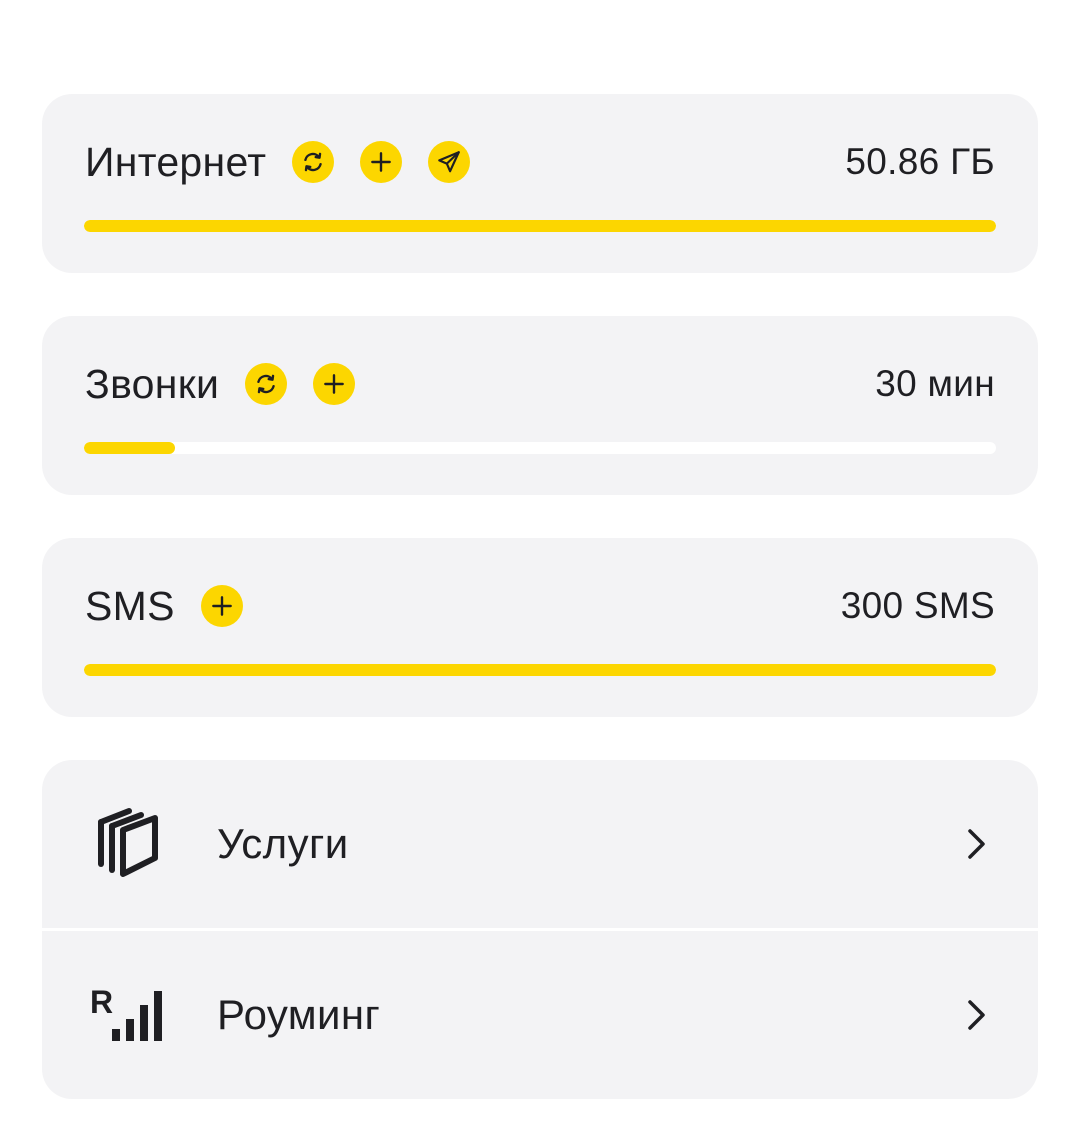 The width and height of the screenshot is (1080, 1121). I want to click on sms-header: SMS 300 SMS, so click(540, 606).